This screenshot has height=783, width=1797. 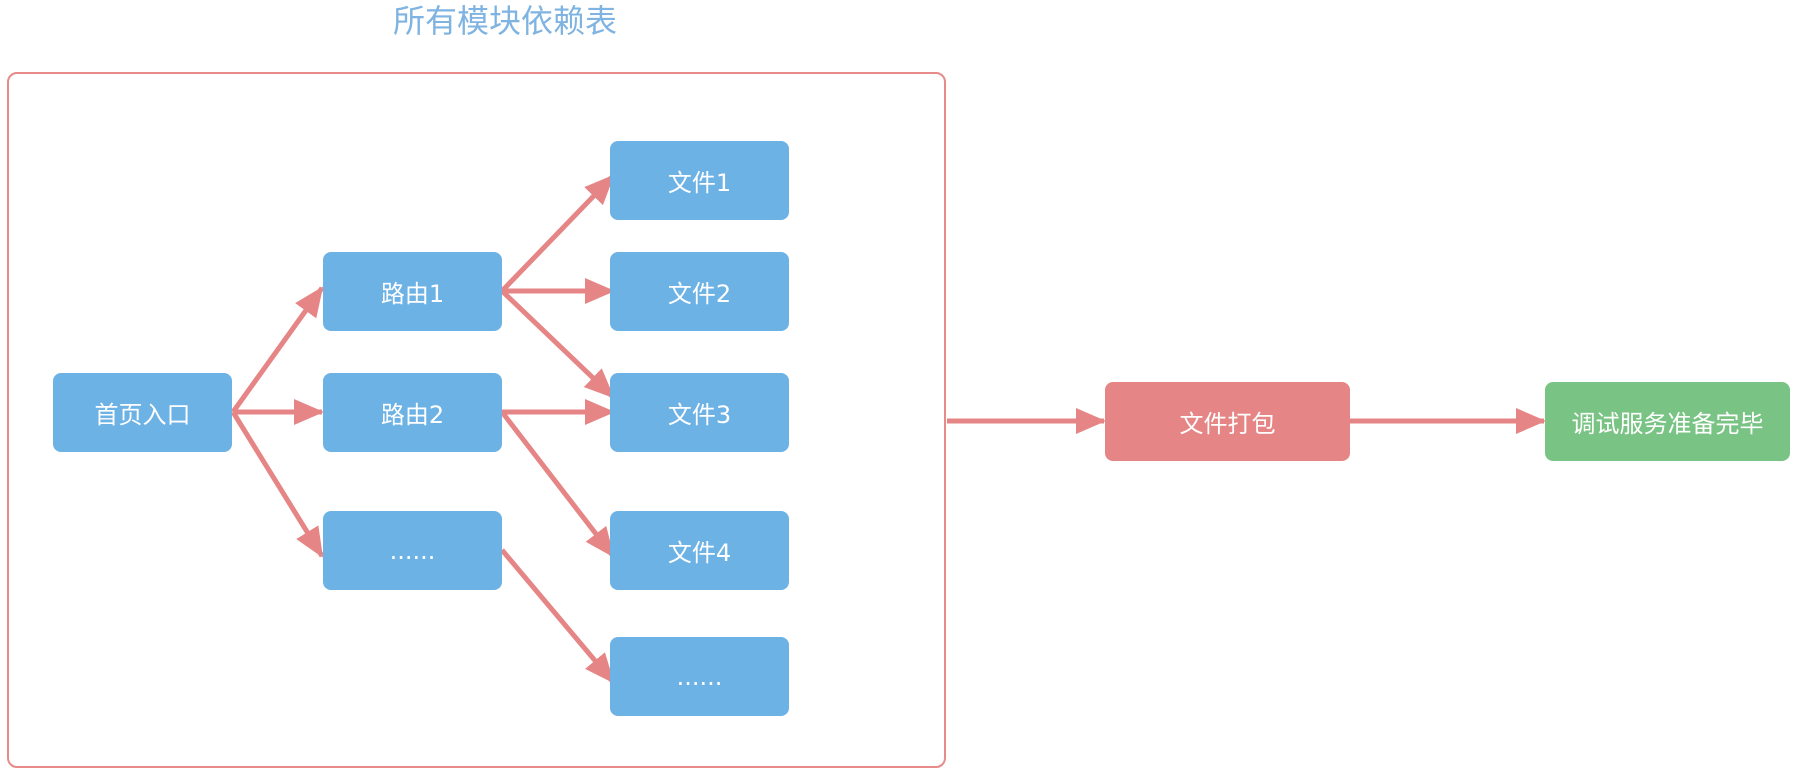 What do you see at coordinates (699, 180) in the screenshot?
I see `node-file1: 文件1` at bounding box center [699, 180].